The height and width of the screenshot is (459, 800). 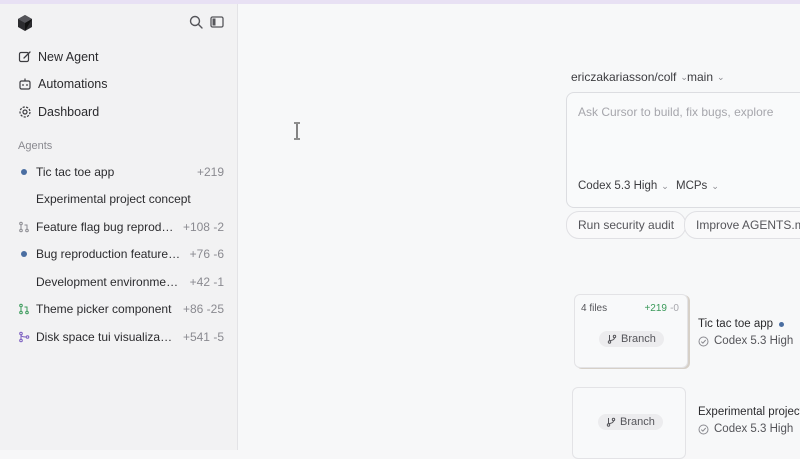 What do you see at coordinates (25, 23) in the screenshot?
I see `cursor-logo-icon` at bounding box center [25, 23].